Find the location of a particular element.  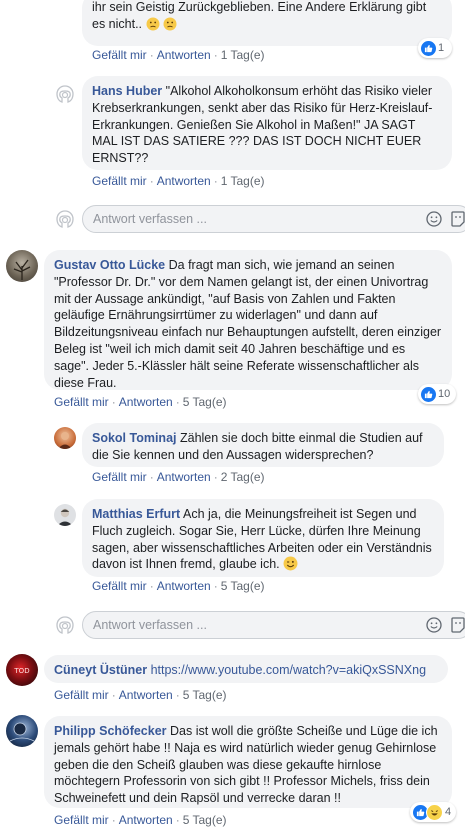

wink-emoji-icon is located at coordinates (290, 566).